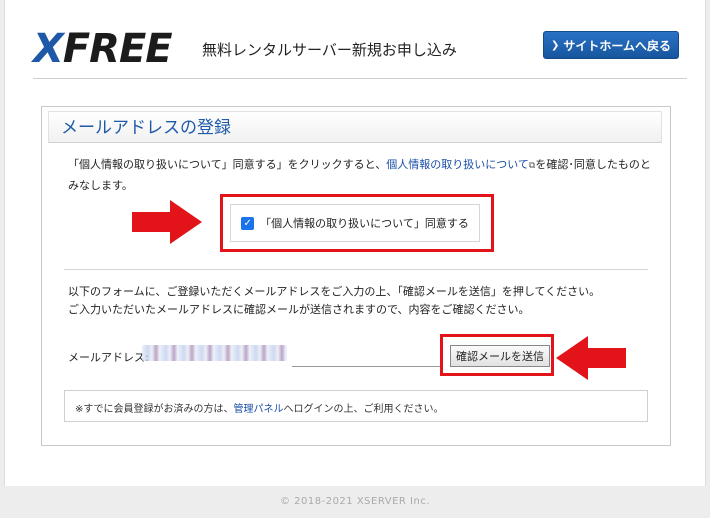 The image size is (710, 518). What do you see at coordinates (355, 501) in the screenshot?
I see `footer-copyright: © 2018-2021 XSERVER Inc.` at bounding box center [355, 501].